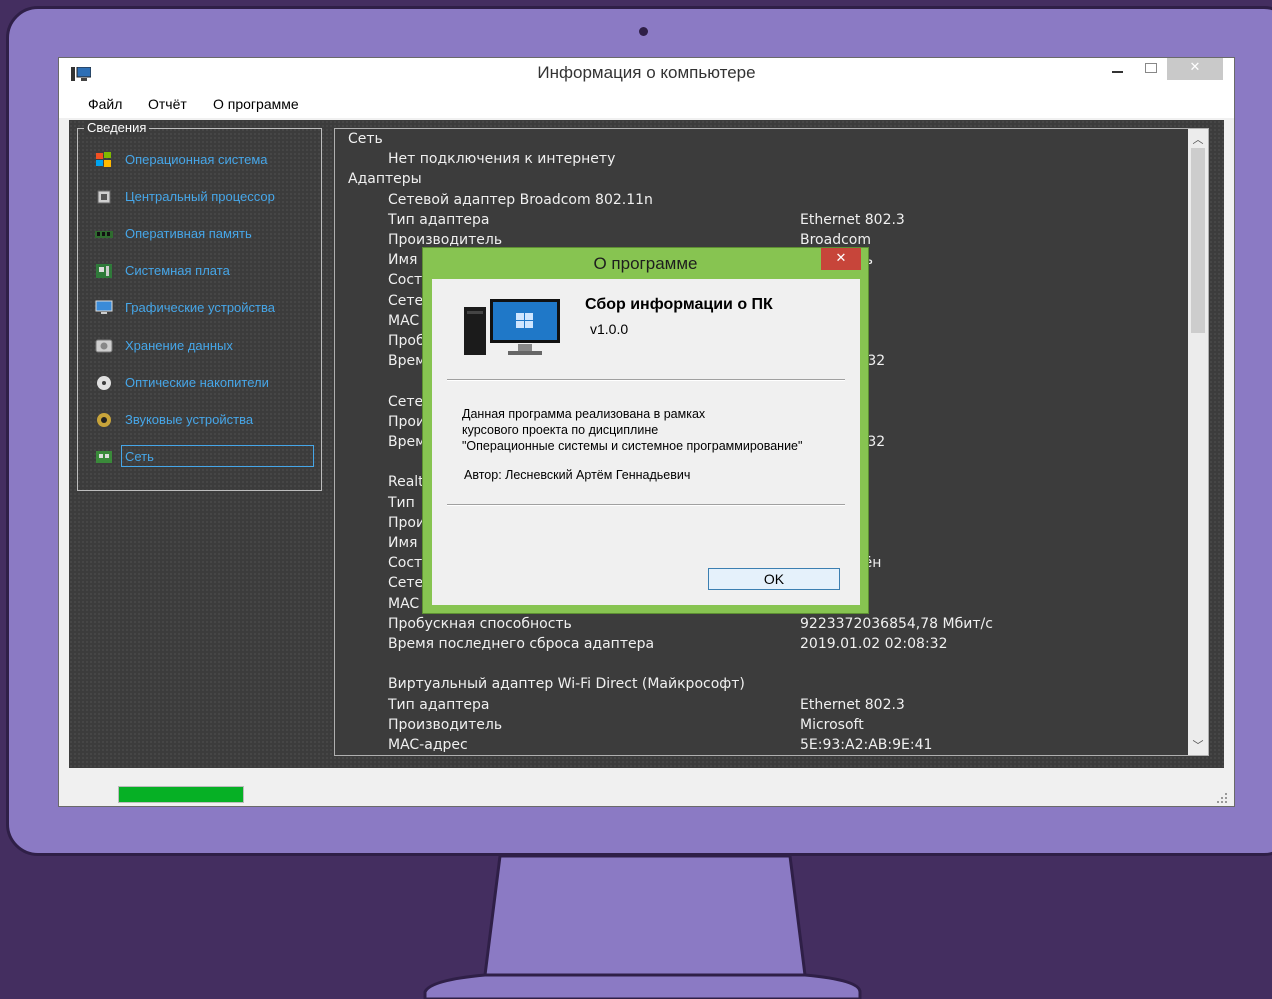  What do you see at coordinates (428, 745) in the screenshot?
I see `info-row-name: MAC-адрес` at bounding box center [428, 745].